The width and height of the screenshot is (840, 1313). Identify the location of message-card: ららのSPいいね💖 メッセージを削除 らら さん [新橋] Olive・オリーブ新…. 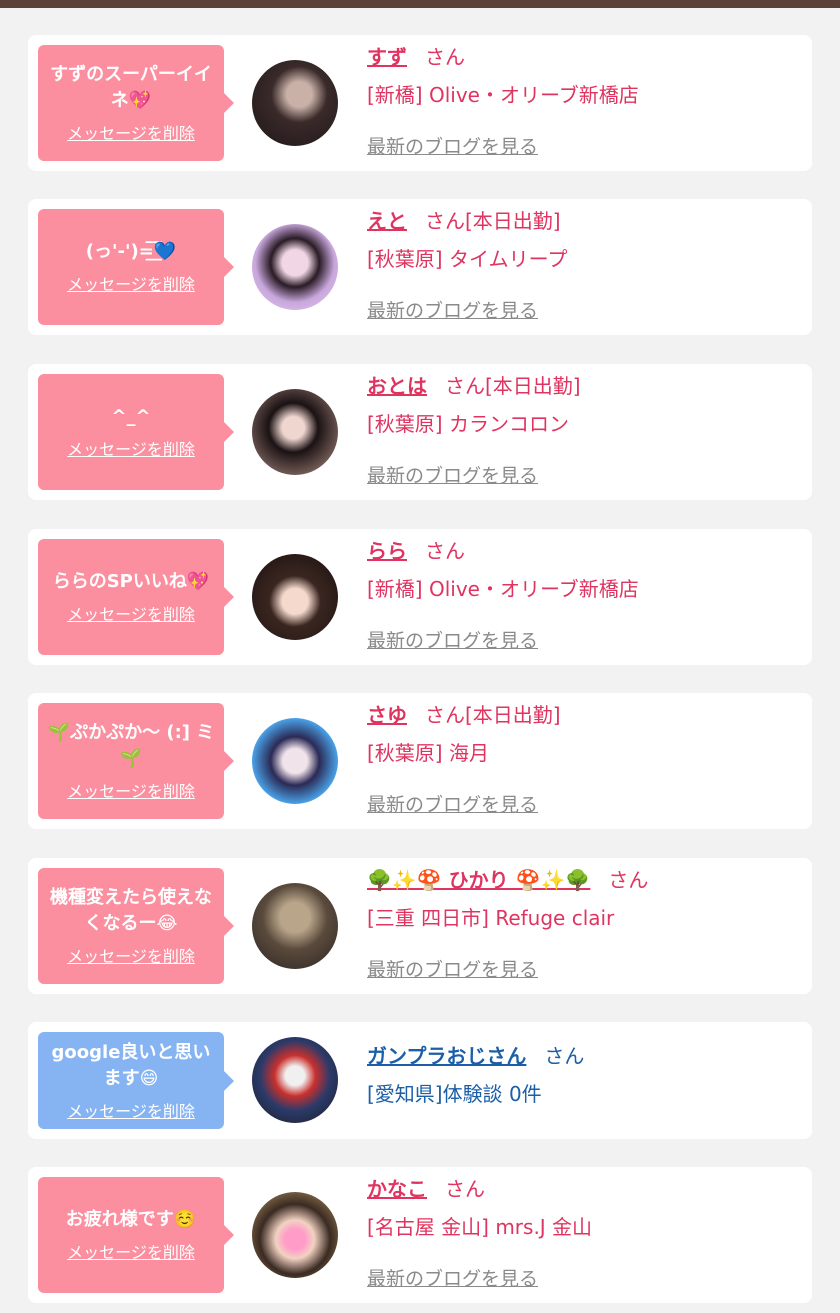
(420, 597).